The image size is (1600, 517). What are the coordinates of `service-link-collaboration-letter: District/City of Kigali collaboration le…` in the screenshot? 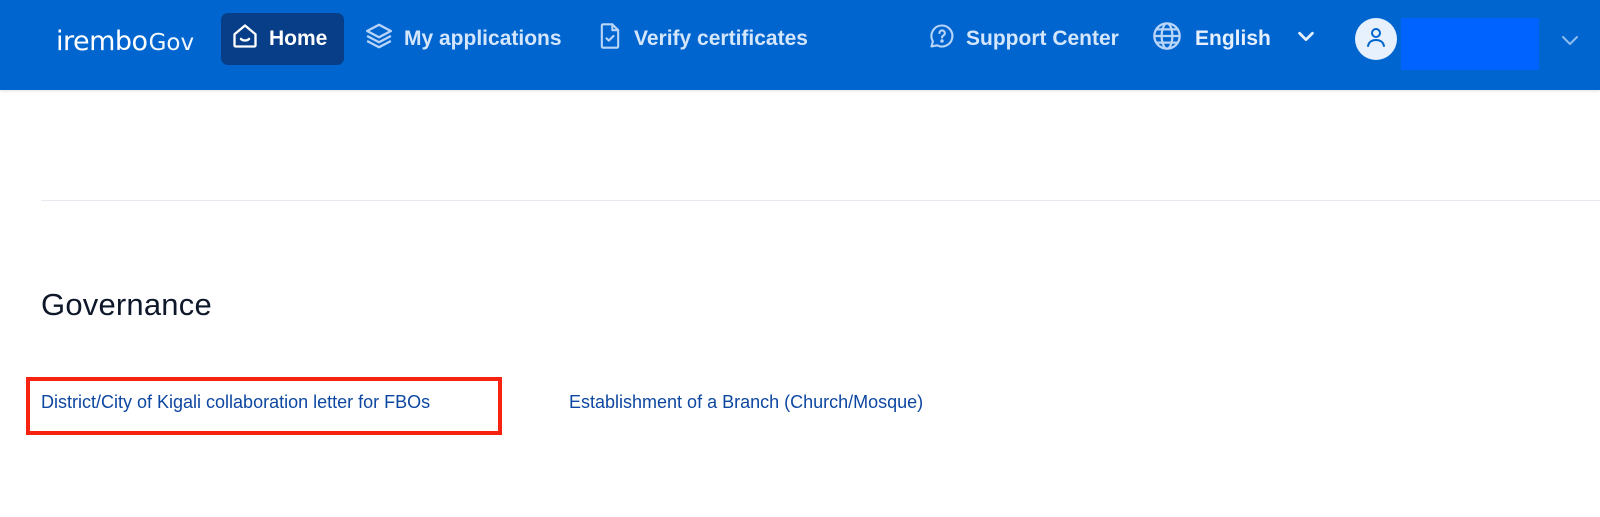 It's located at (235, 402).